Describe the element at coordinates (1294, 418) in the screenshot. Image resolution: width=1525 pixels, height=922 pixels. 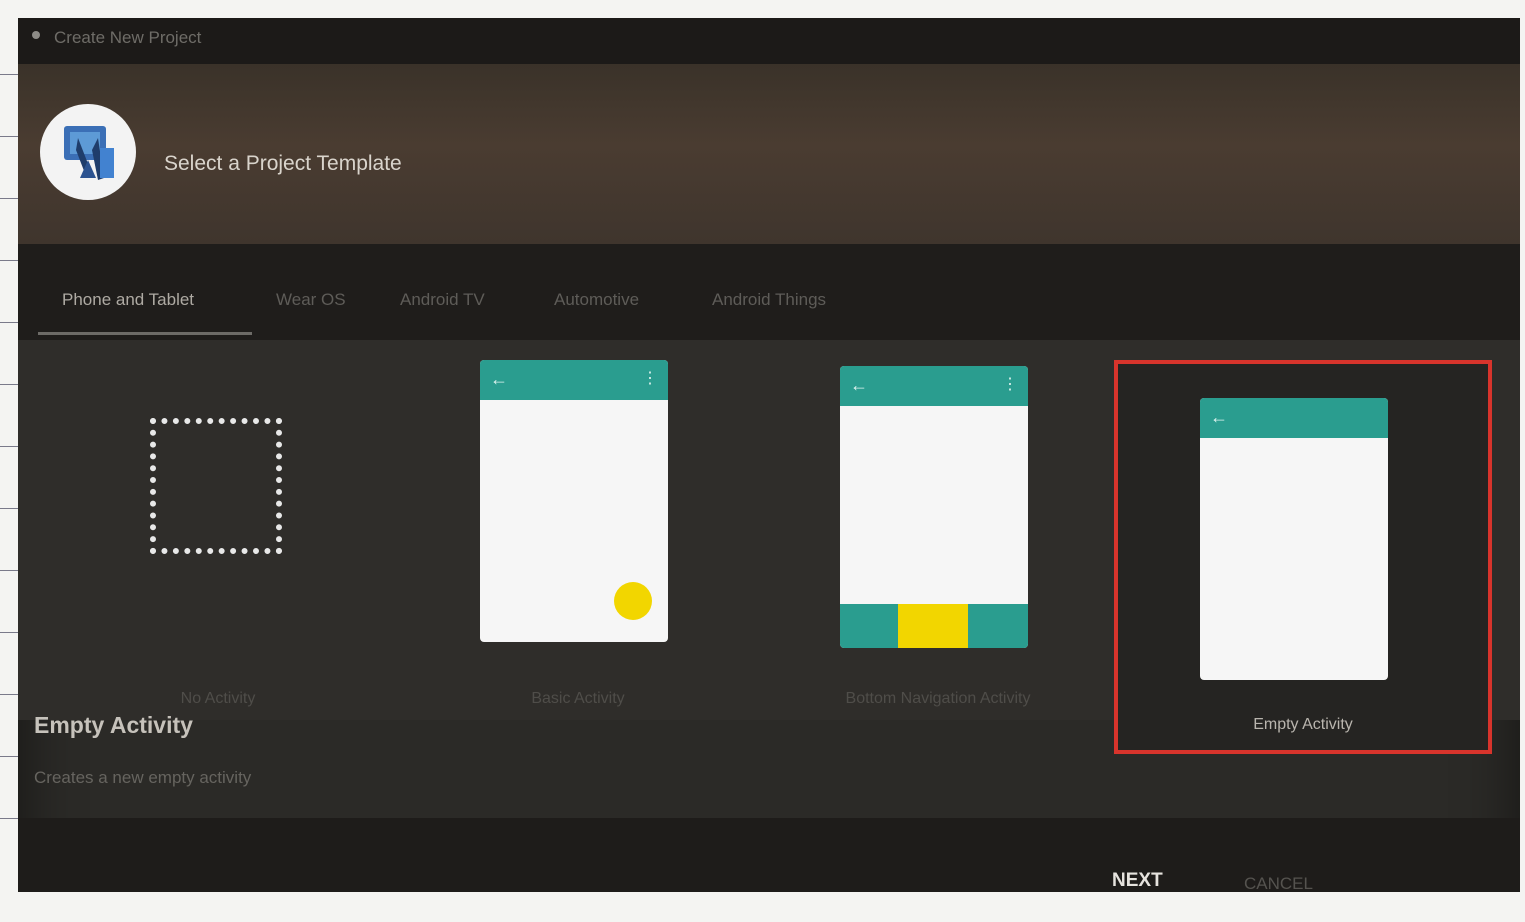
I see `app-bar: ←` at that location.